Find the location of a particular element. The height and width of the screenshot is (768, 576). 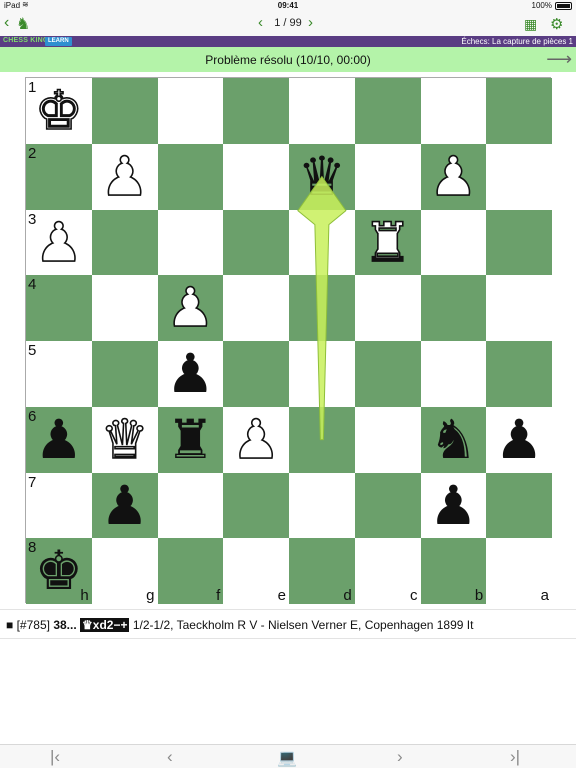

square-b5 is located at coordinates (453, 374).